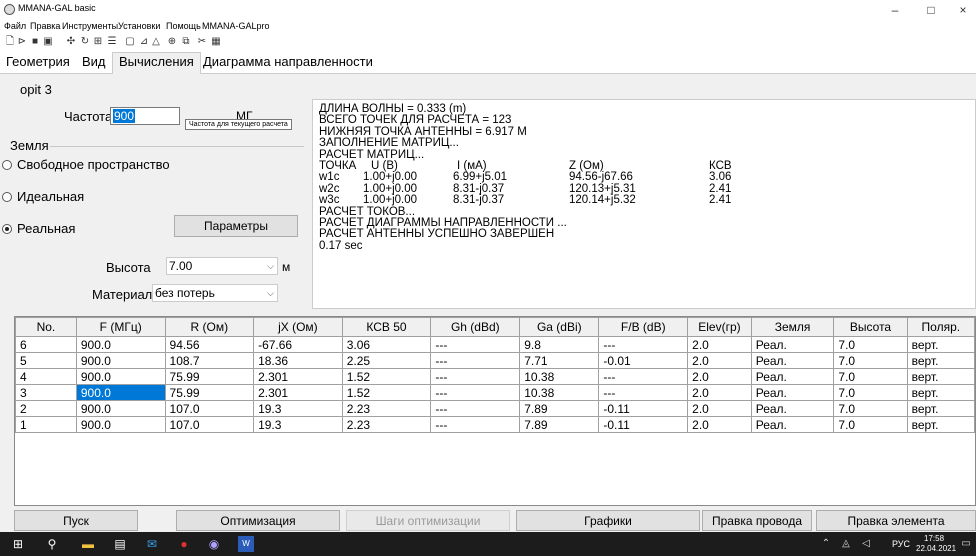  Describe the element at coordinates (870, 327) in the screenshot. I see `column-header: Высота` at that location.